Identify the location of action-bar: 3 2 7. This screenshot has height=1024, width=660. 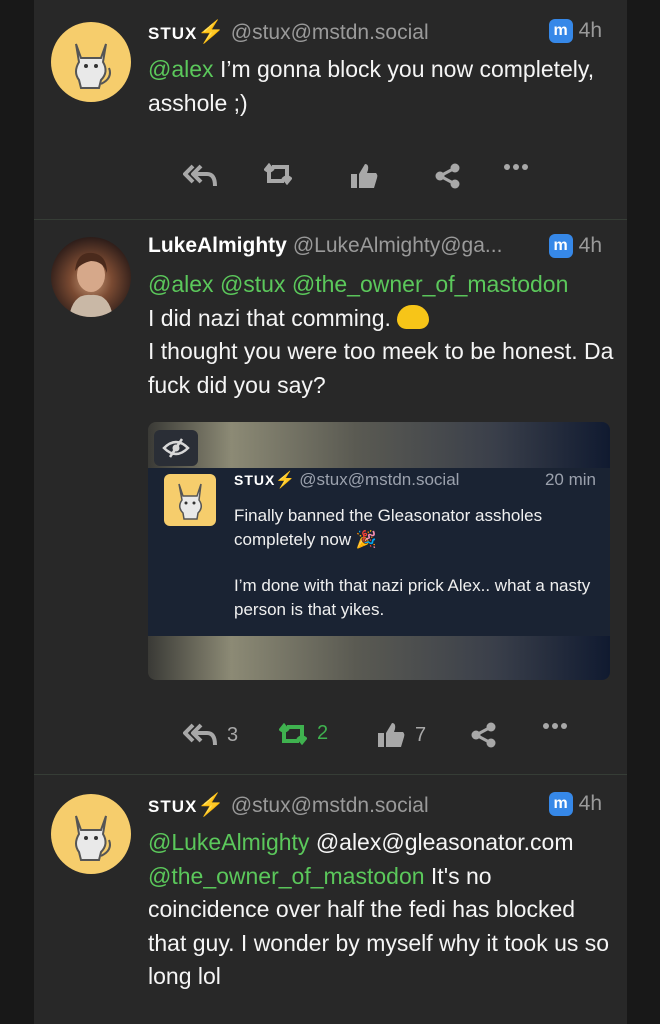
(386, 742).